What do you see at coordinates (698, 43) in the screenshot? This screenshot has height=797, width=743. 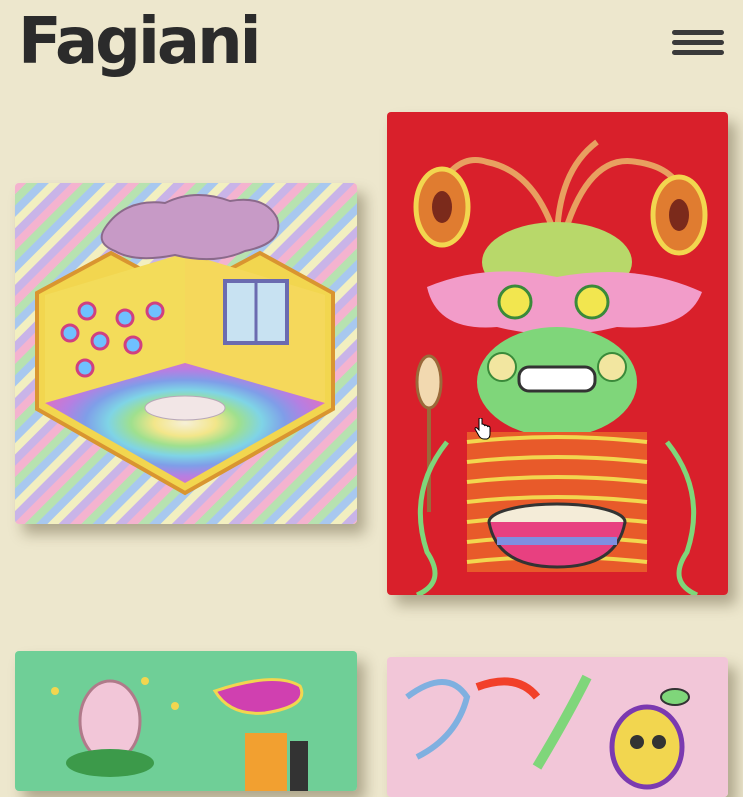 I see `hamburger-menu-icon` at bounding box center [698, 43].